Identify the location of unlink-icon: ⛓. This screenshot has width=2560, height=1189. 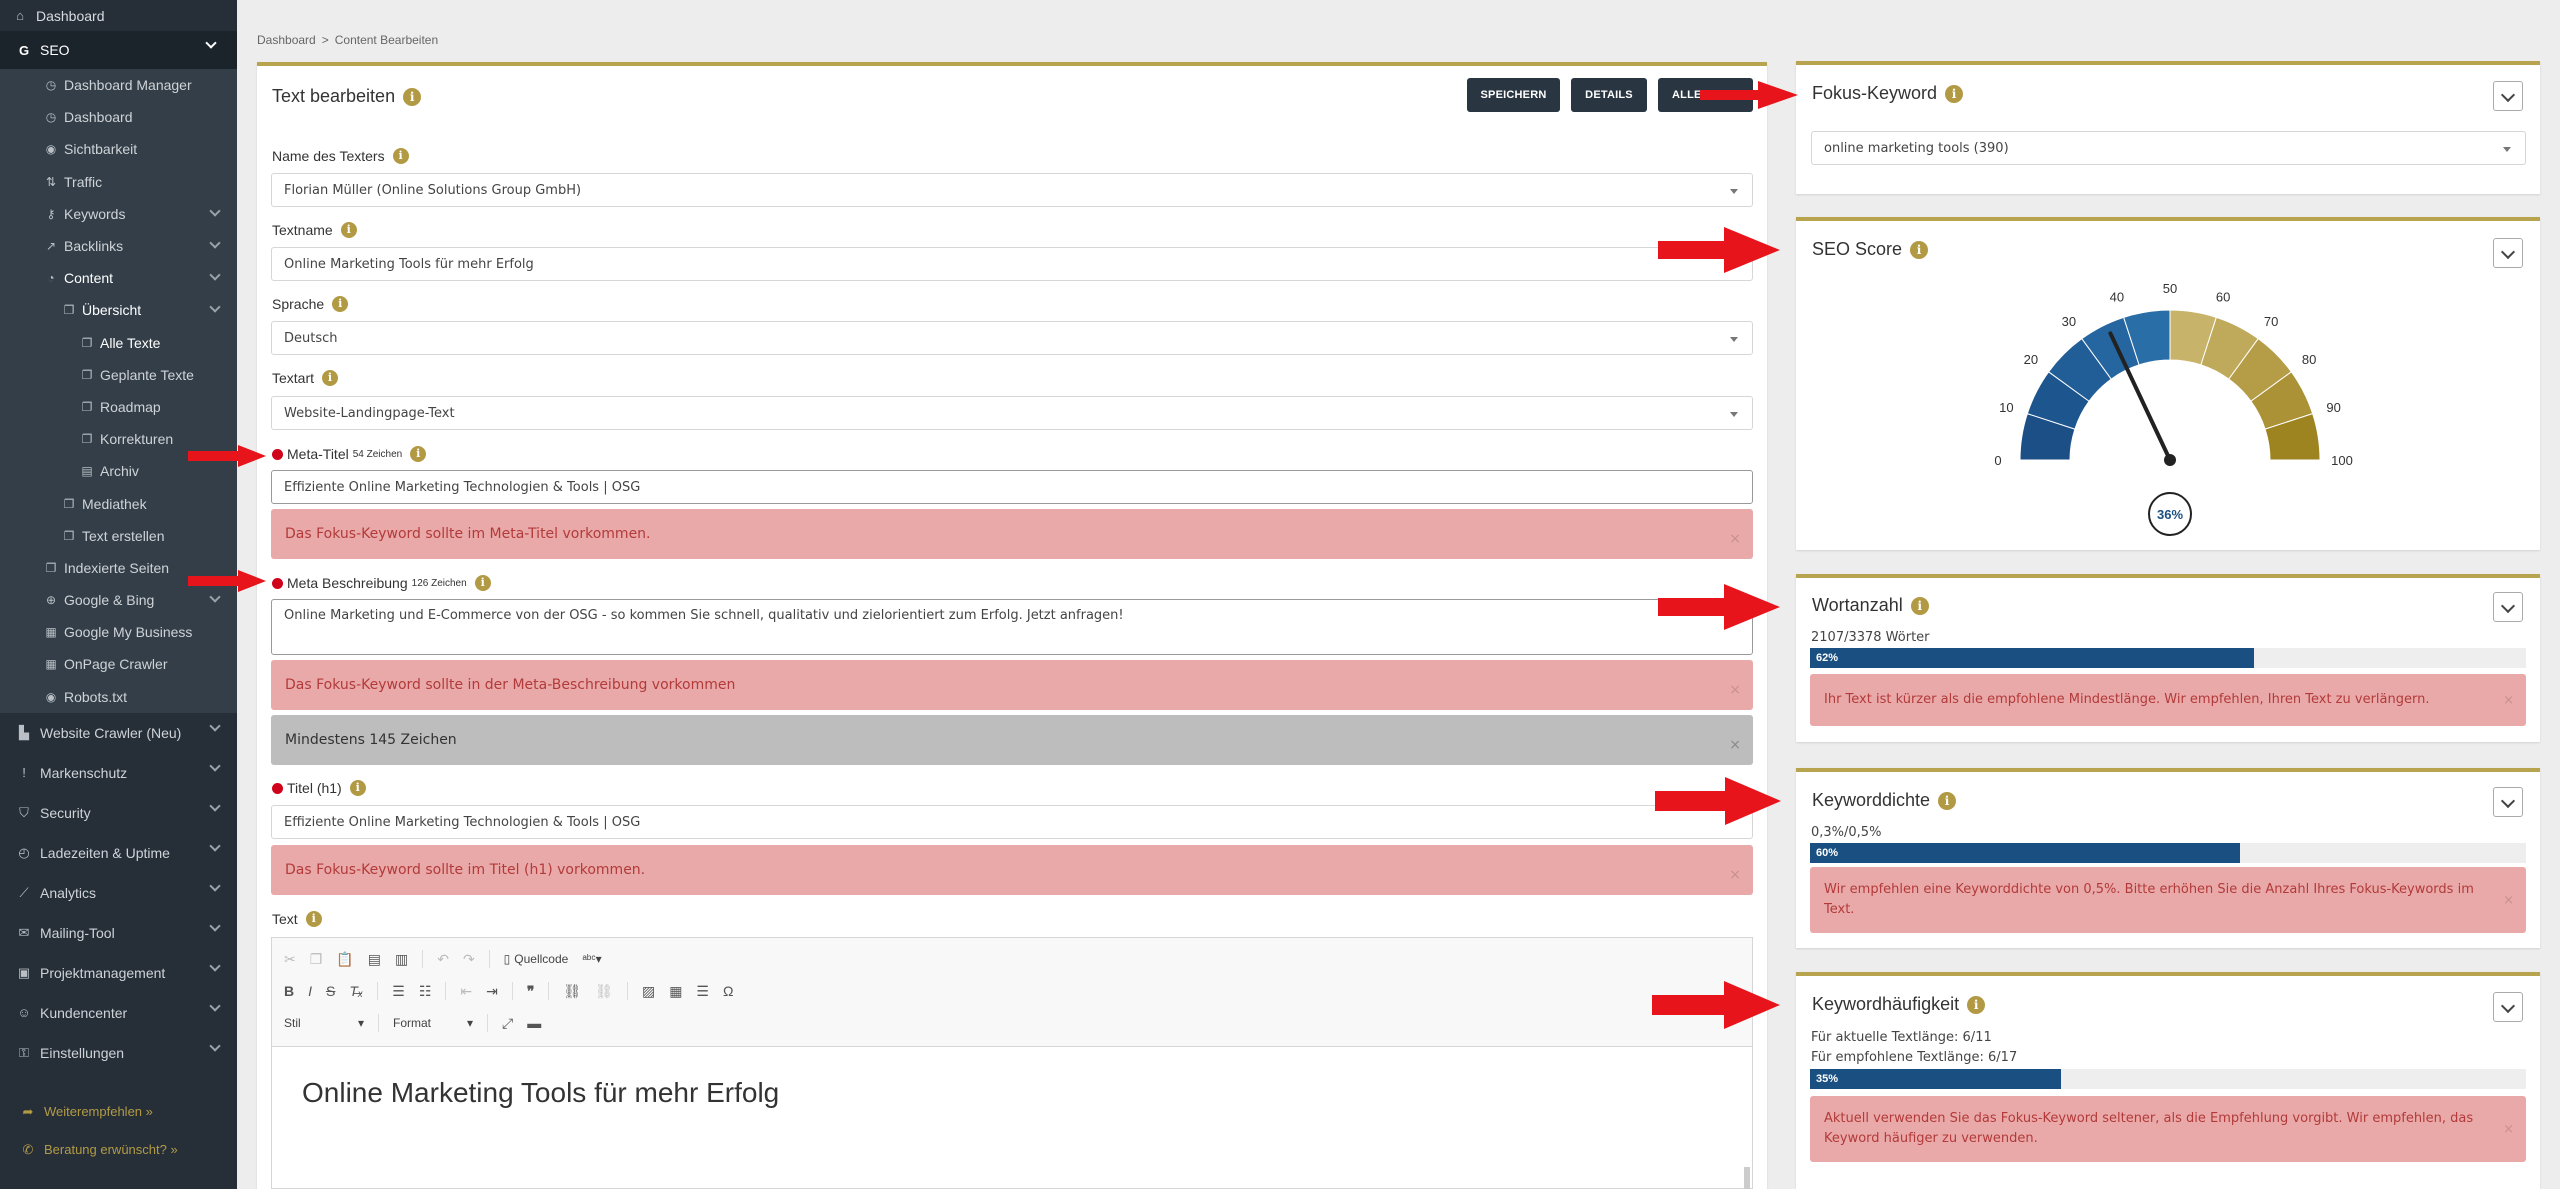
(604, 991).